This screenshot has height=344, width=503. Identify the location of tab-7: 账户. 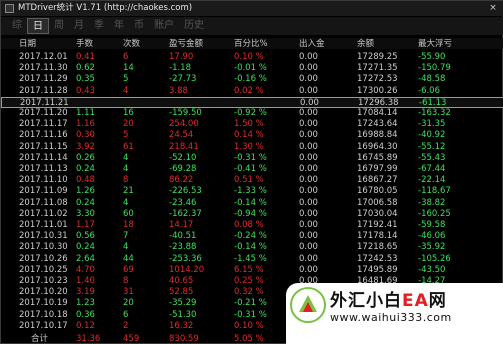
(164, 26).